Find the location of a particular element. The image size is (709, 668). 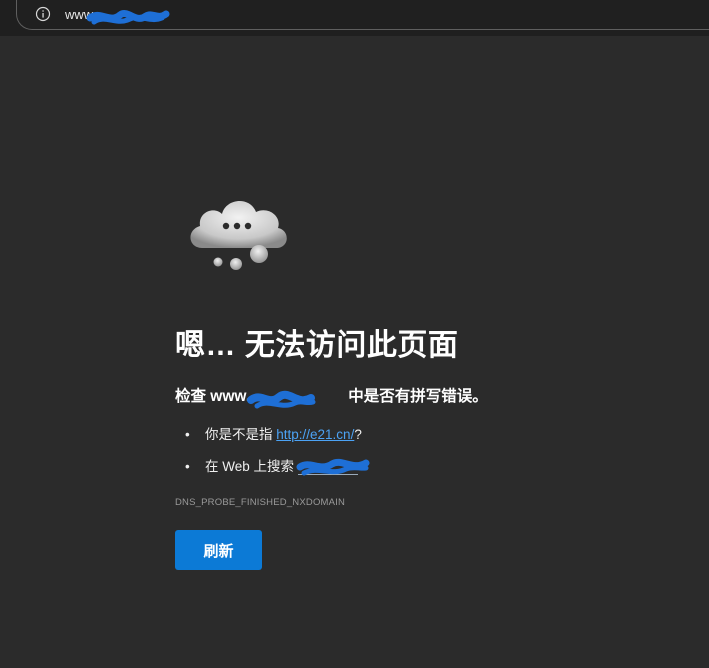

info-icon is located at coordinates (43, 14).